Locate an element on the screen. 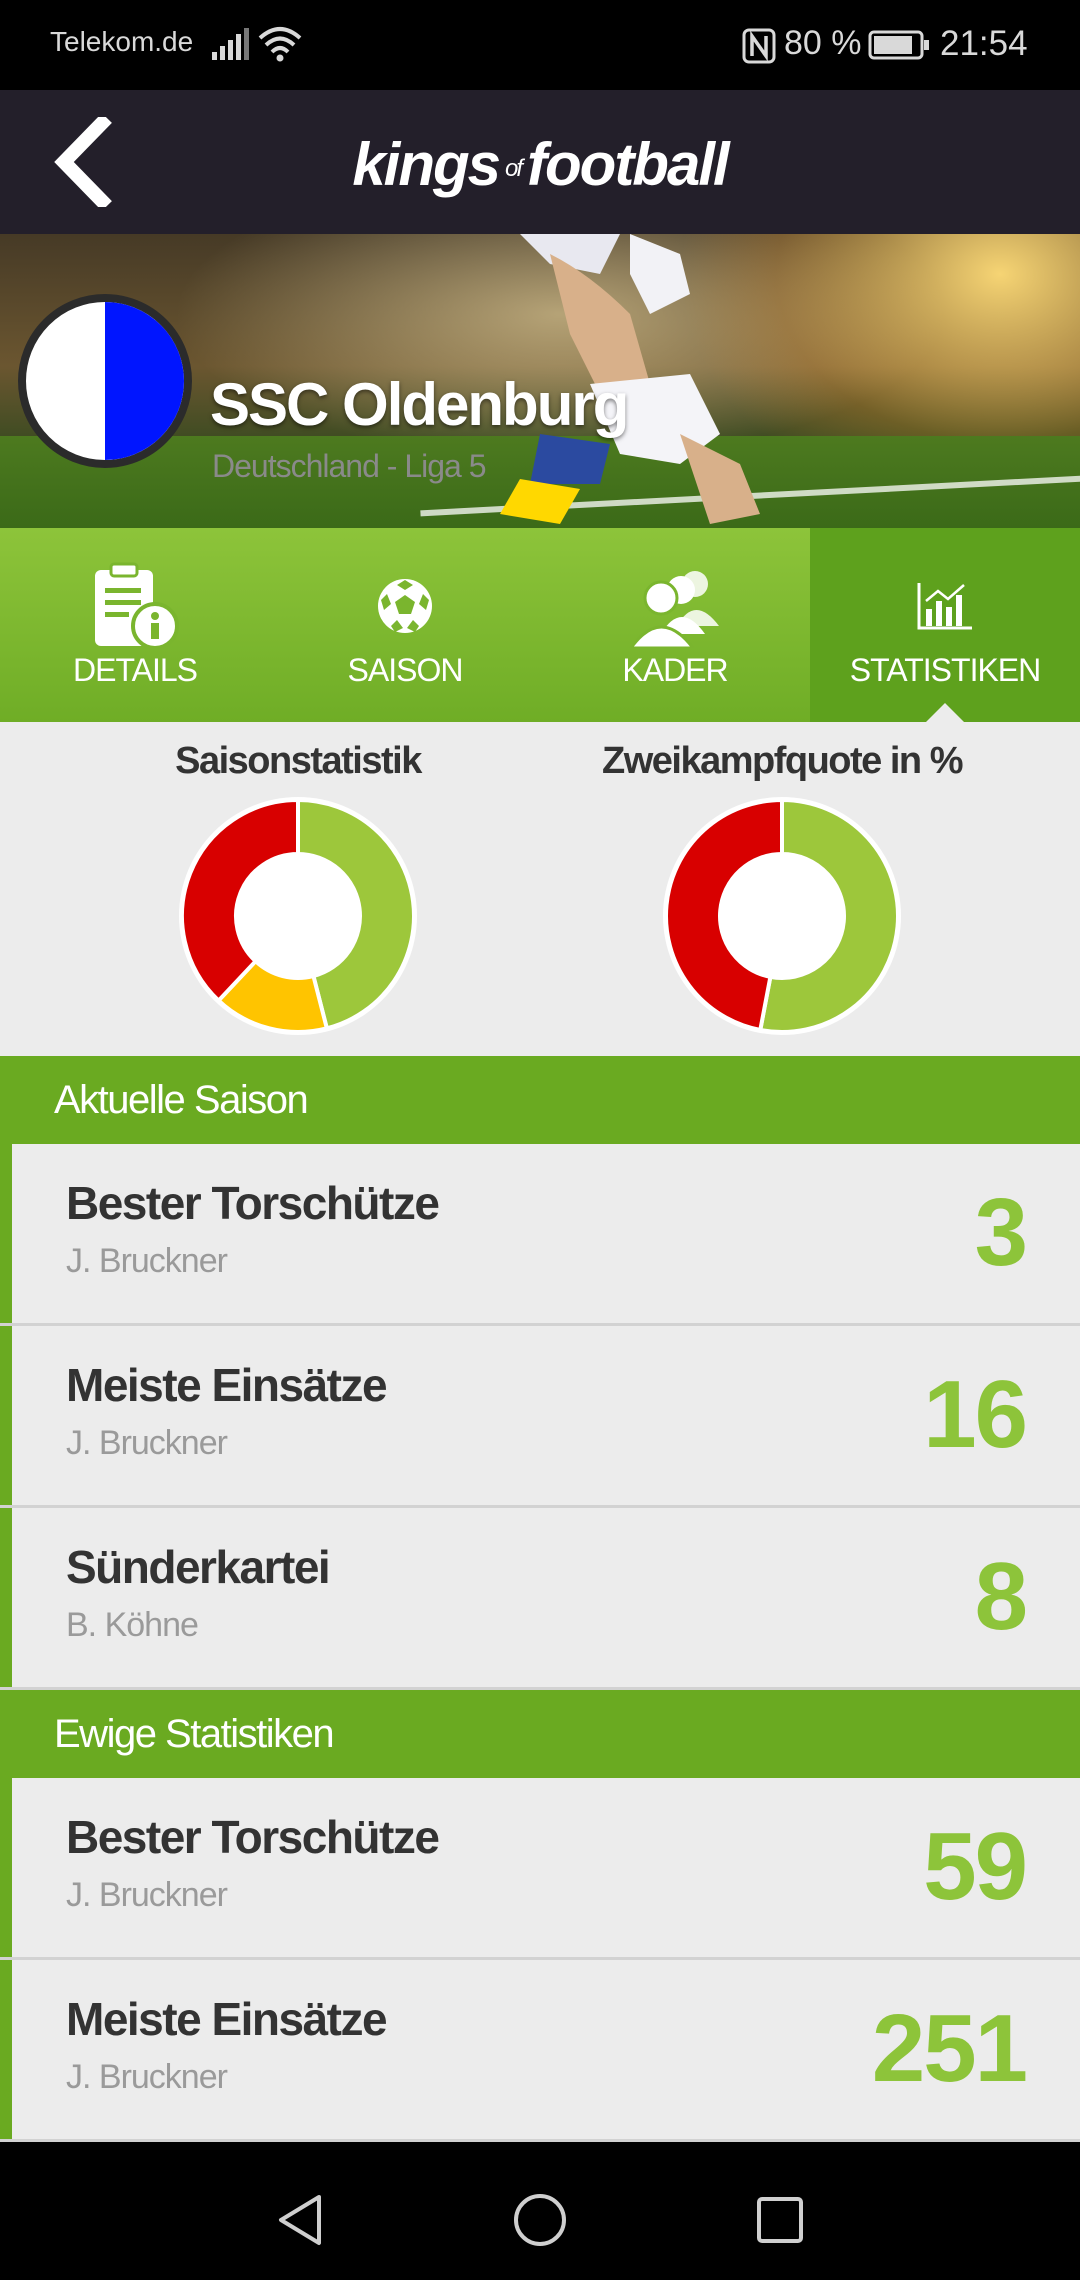 The image size is (1080, 2280). team-name: SSC Oldenburg is located at coordinates (419, 404).